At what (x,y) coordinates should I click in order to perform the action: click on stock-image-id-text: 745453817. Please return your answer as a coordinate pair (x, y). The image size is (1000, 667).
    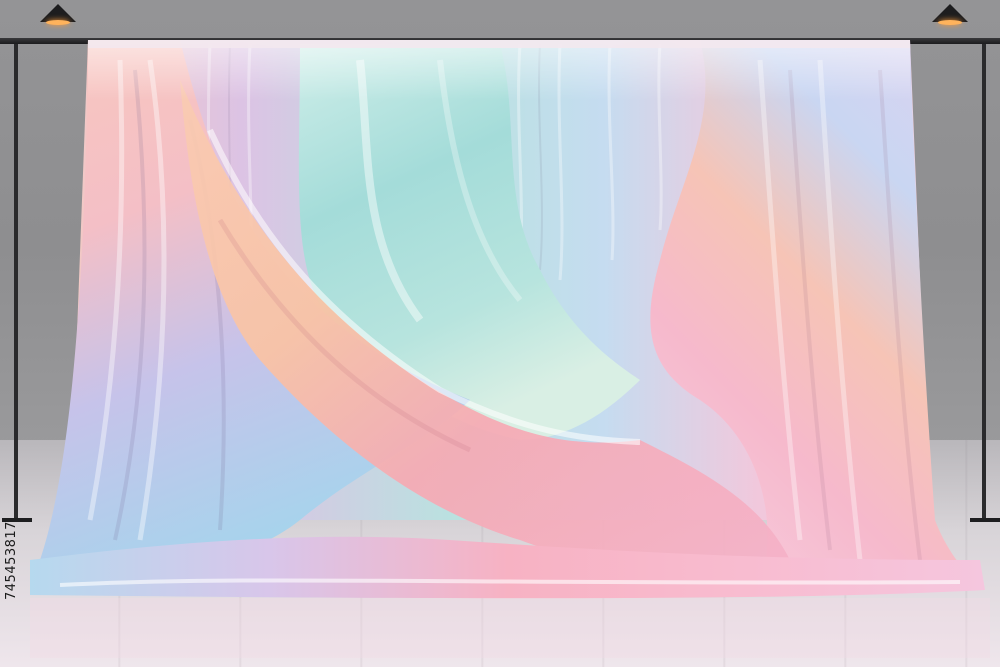
    Looking at the image, I should click on (11, 560).